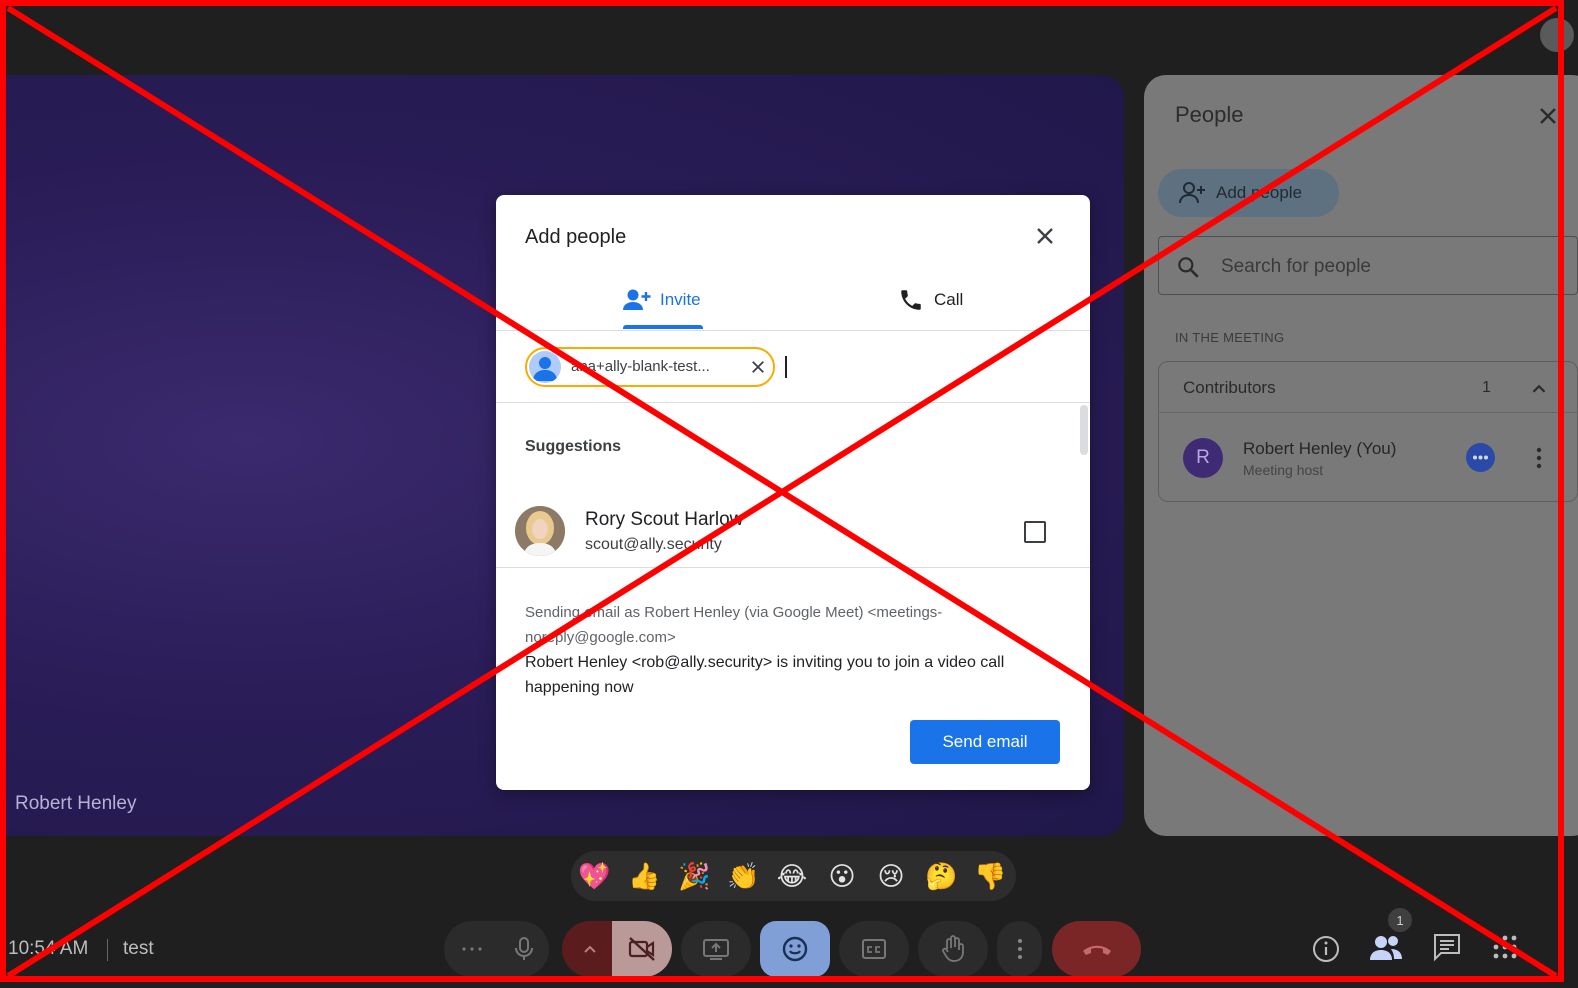 This screenshot has height=988, width=1578. What do you see at coordinates (792, 877) in the screenshot?
I see `laughing-reaction: 😂` at bounding box center [792, 877].